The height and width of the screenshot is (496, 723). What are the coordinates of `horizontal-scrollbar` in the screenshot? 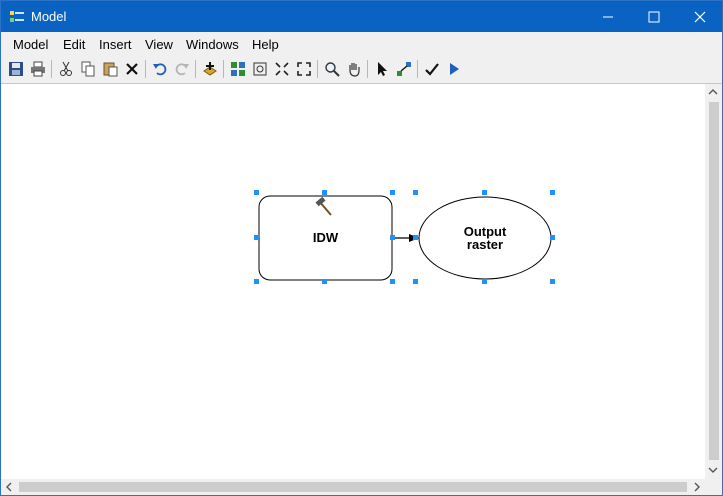 It's located at (353, 487).